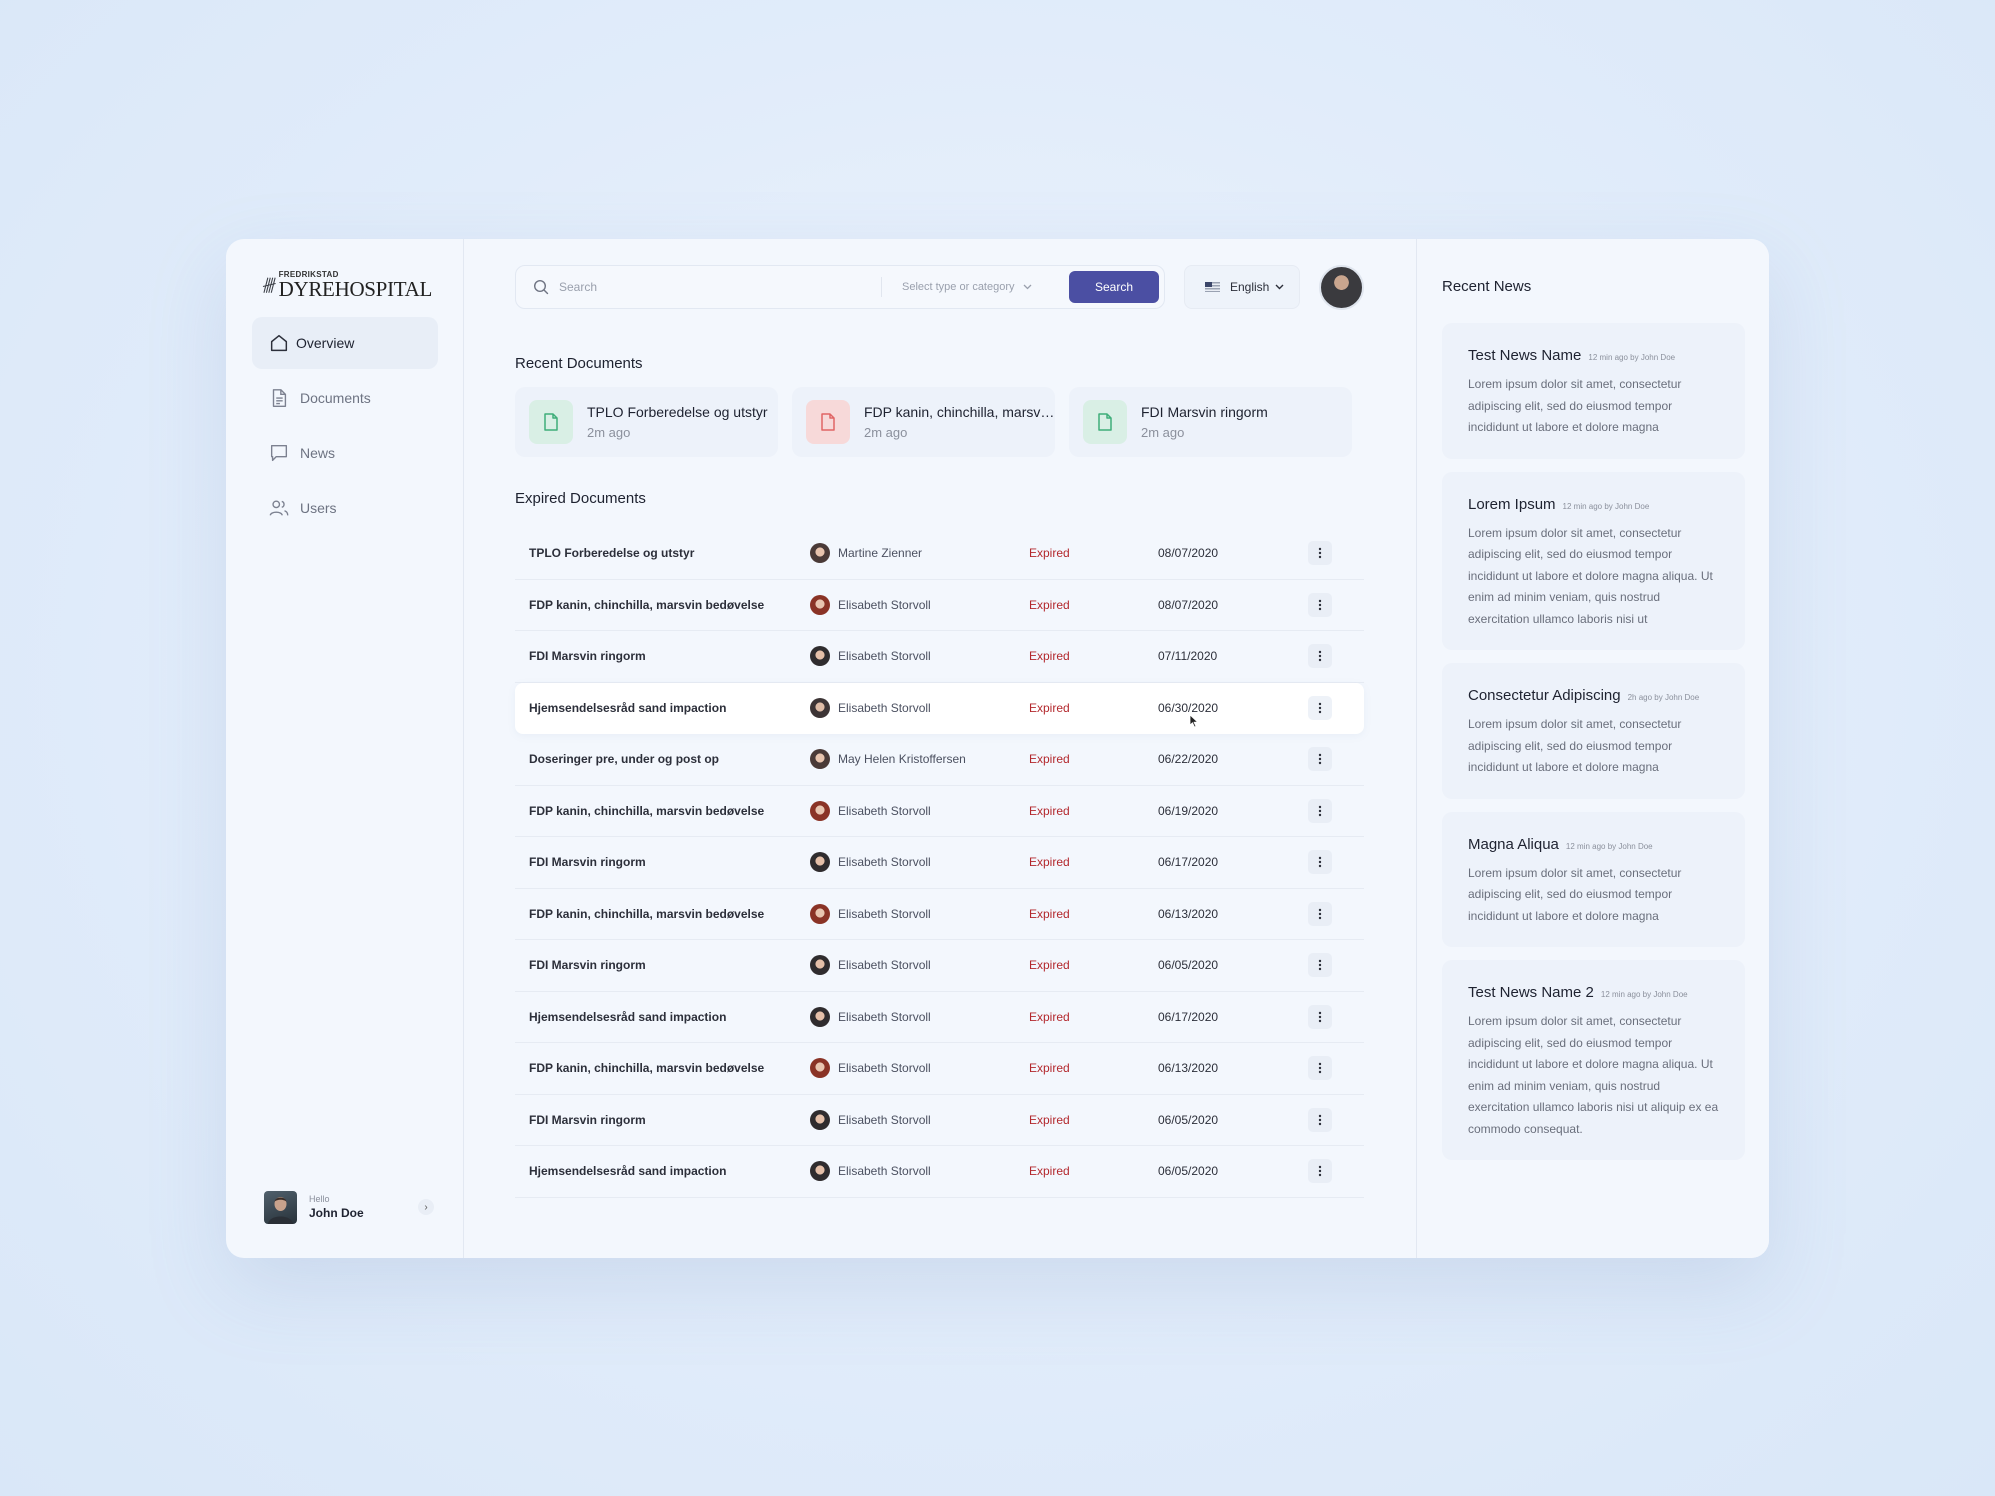 Image resolution: width=1995 pixels, height=1496 pixels. Describe the element at coordinates (426, 1207) in the screenshot. I see `chevron-right-icon: ›` at that location.